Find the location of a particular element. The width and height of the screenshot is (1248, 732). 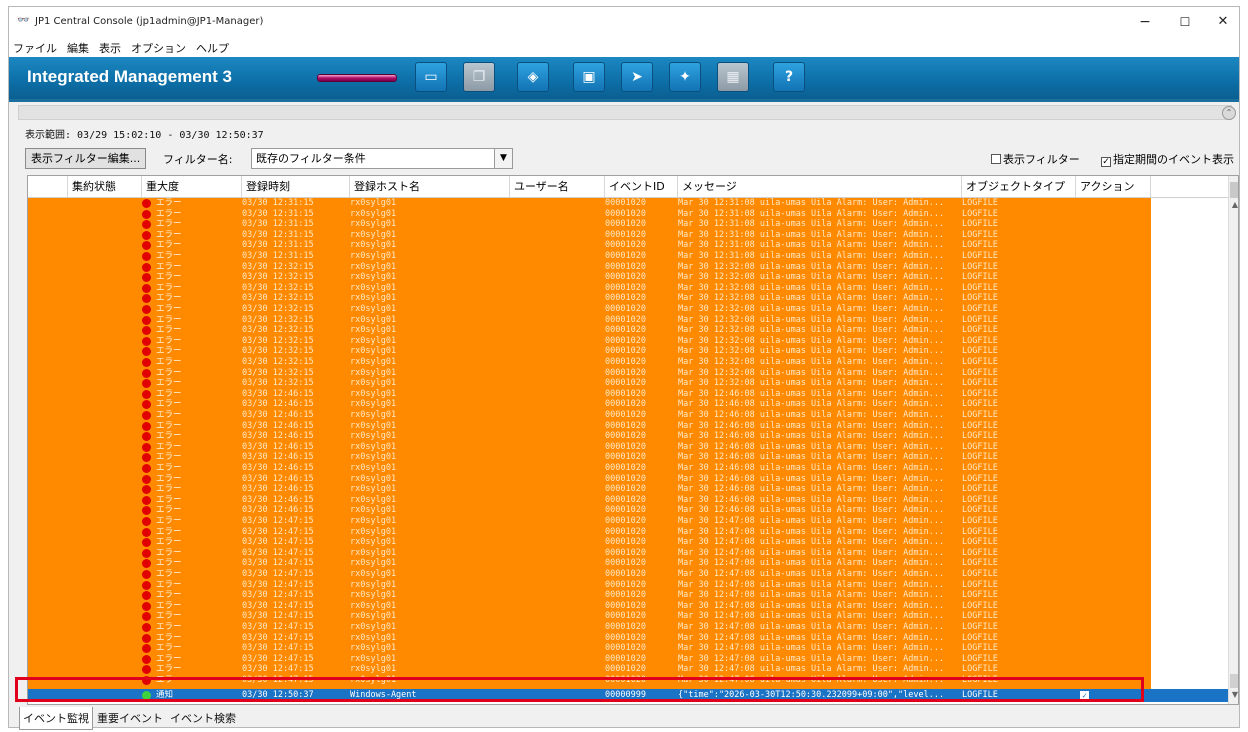

column-header-action: アクション is located at coordinates (1113, 186).